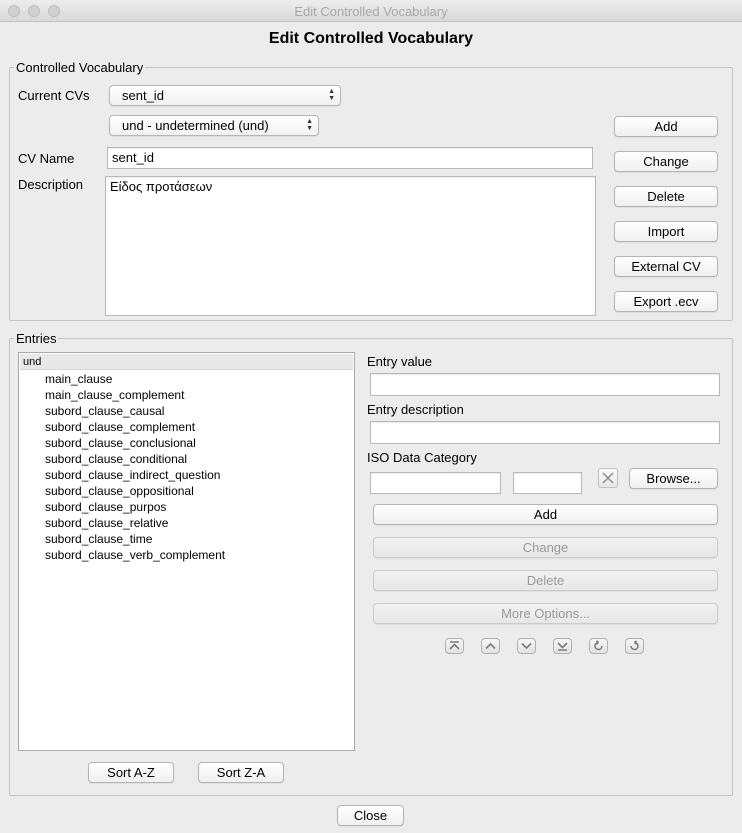 The image size is (742, 833). I want to click on move-to-top-icon, so click(454, 646).